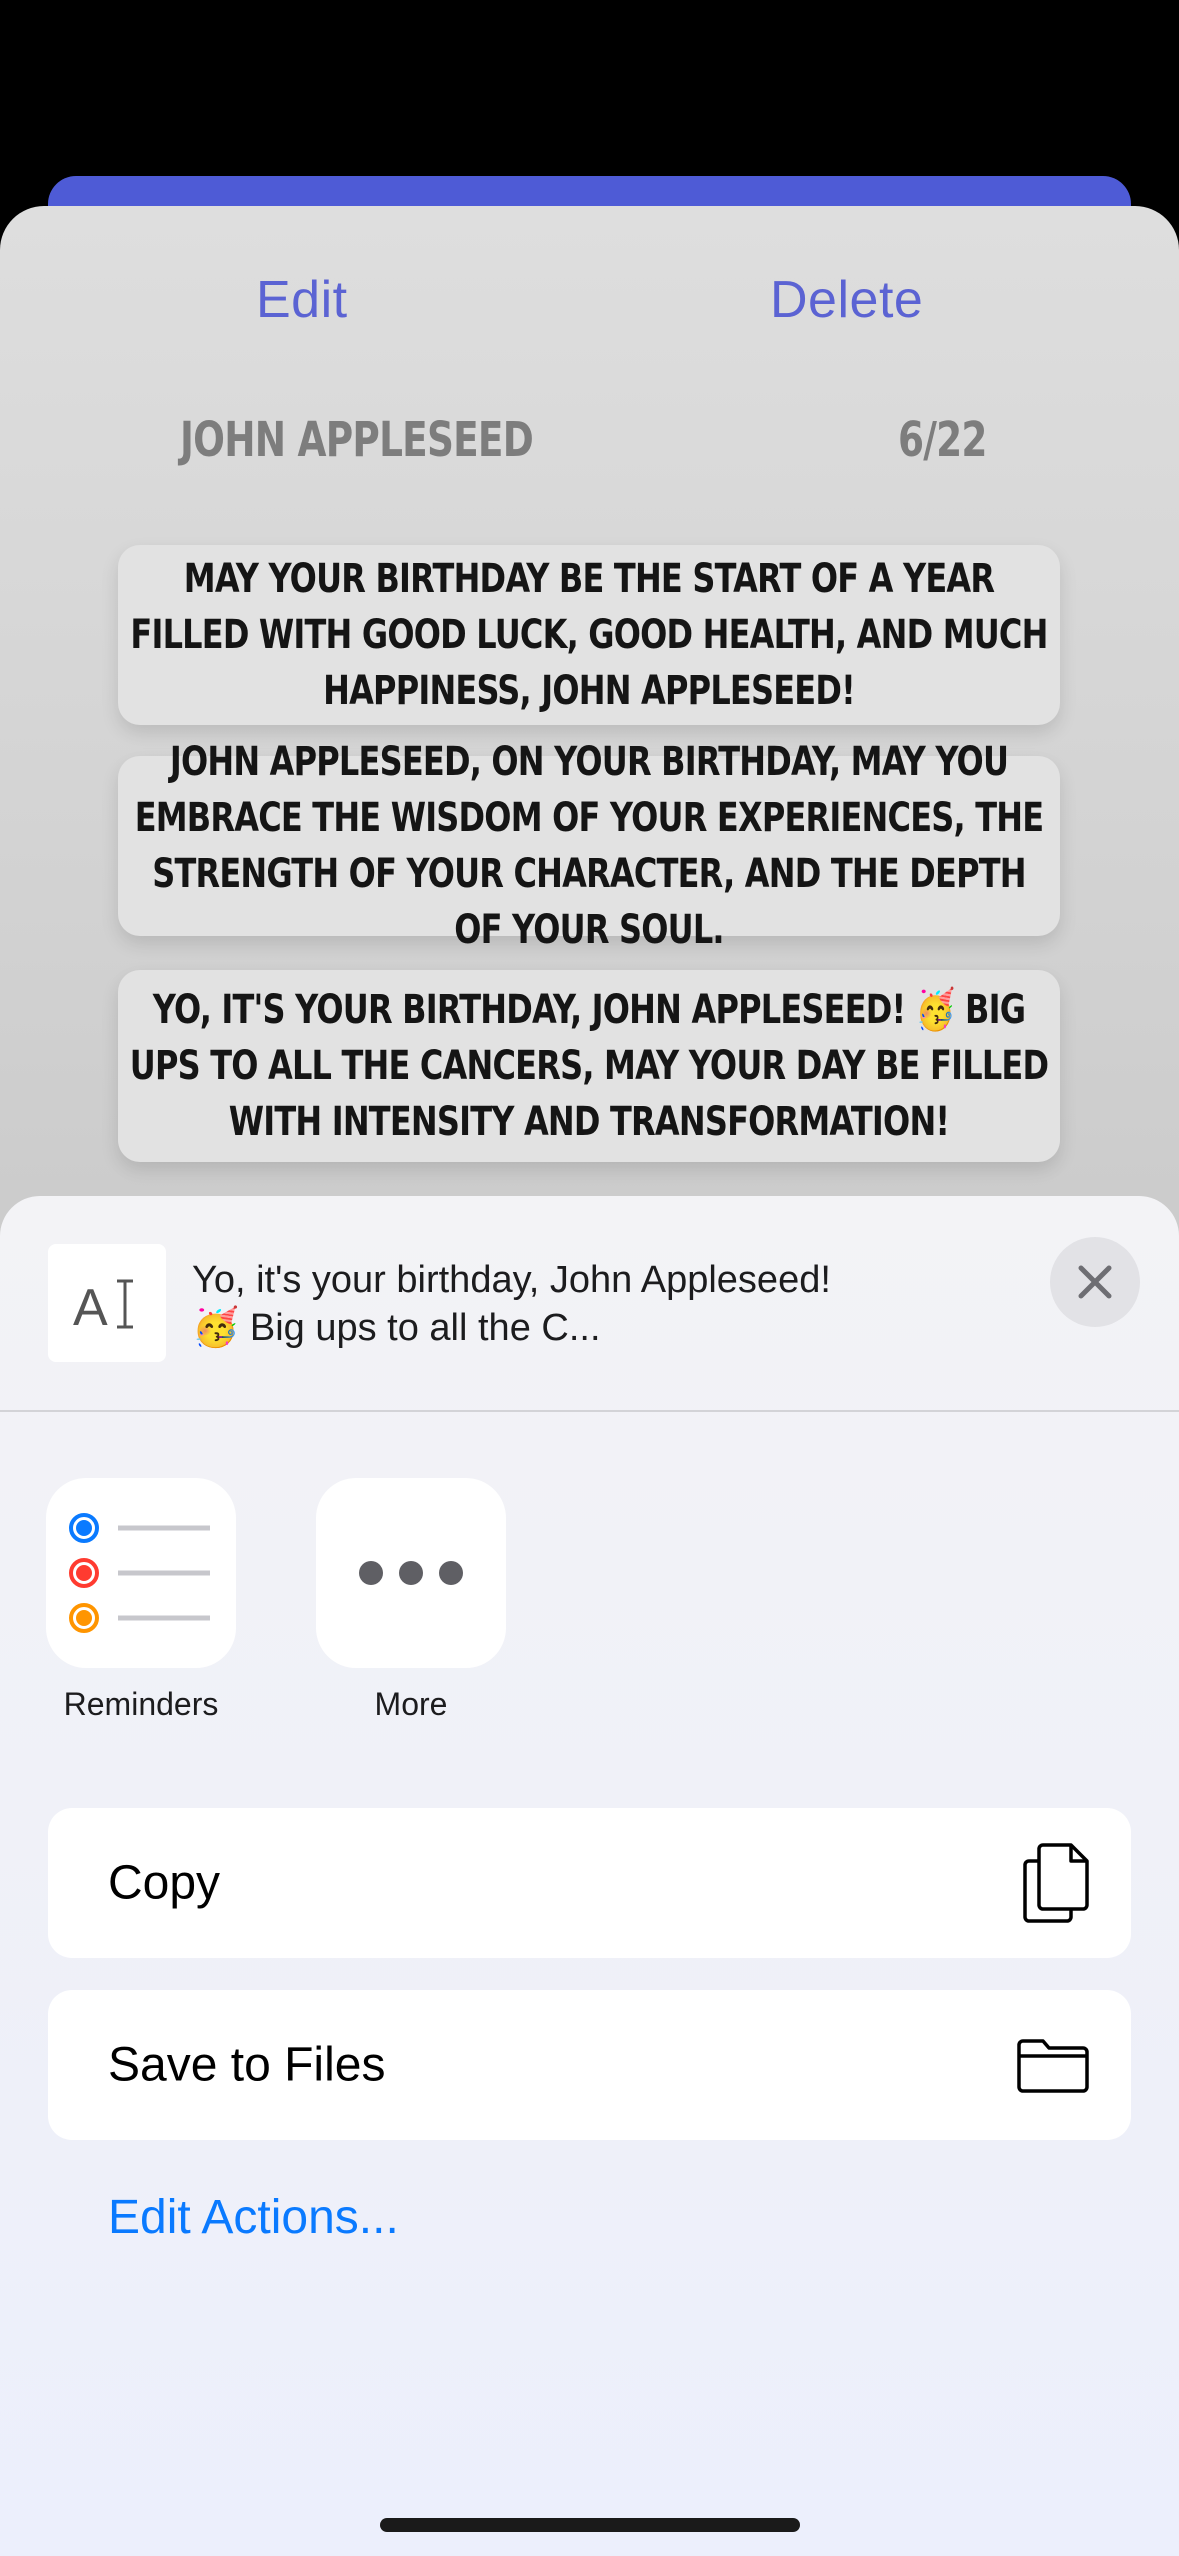 The height and width of the screenshot is (2556, 1179). What do you see at coordinates (942, 440) in the screenshot?
I see `birthday-date: 6/22` at bounding box center [942, 440].